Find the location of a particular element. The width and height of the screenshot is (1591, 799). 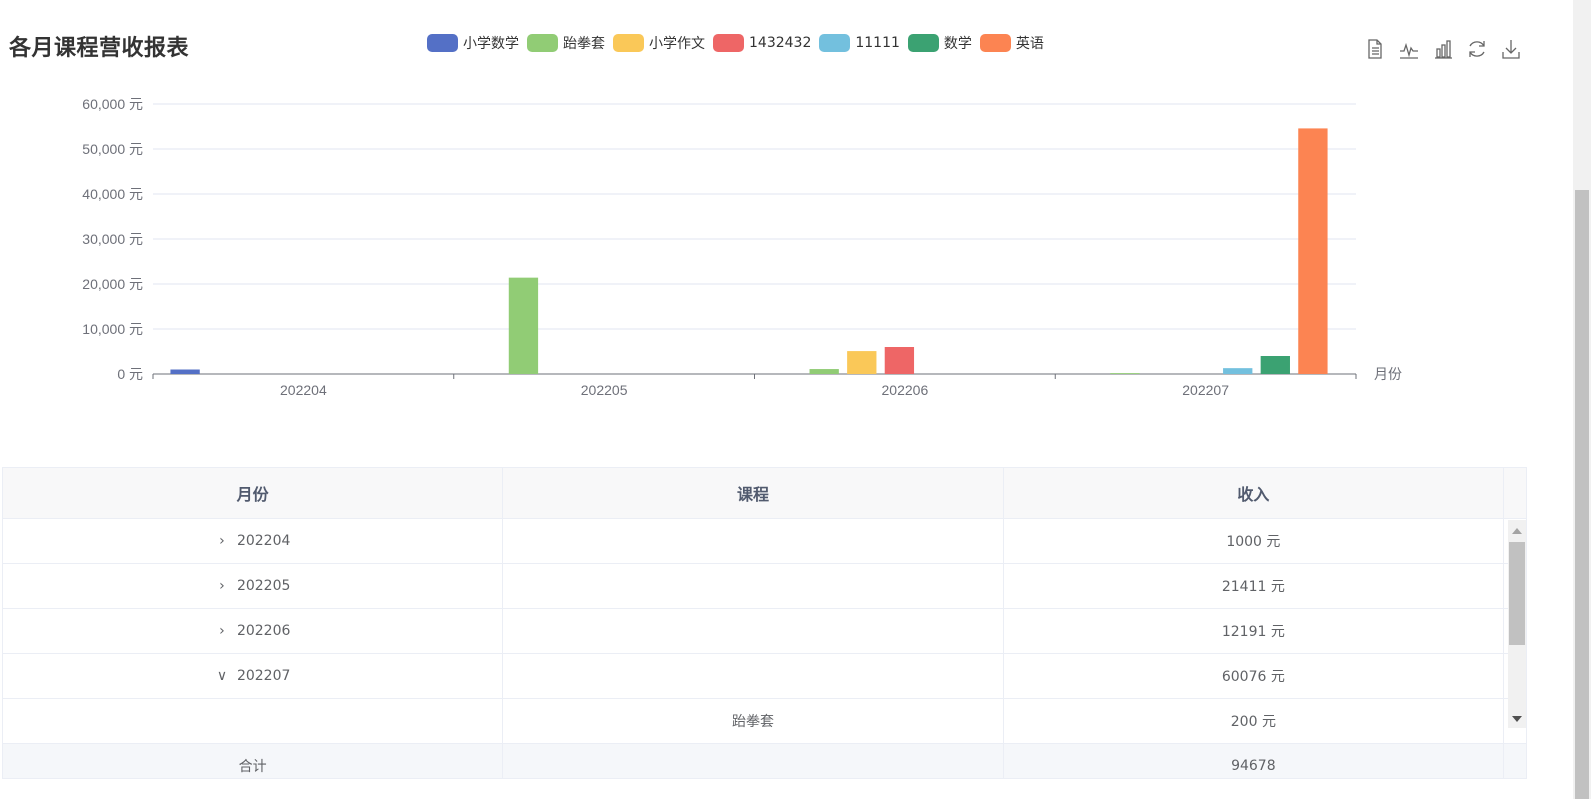

month-cell: ∨ 202207 is located at coordinates (253, 676).